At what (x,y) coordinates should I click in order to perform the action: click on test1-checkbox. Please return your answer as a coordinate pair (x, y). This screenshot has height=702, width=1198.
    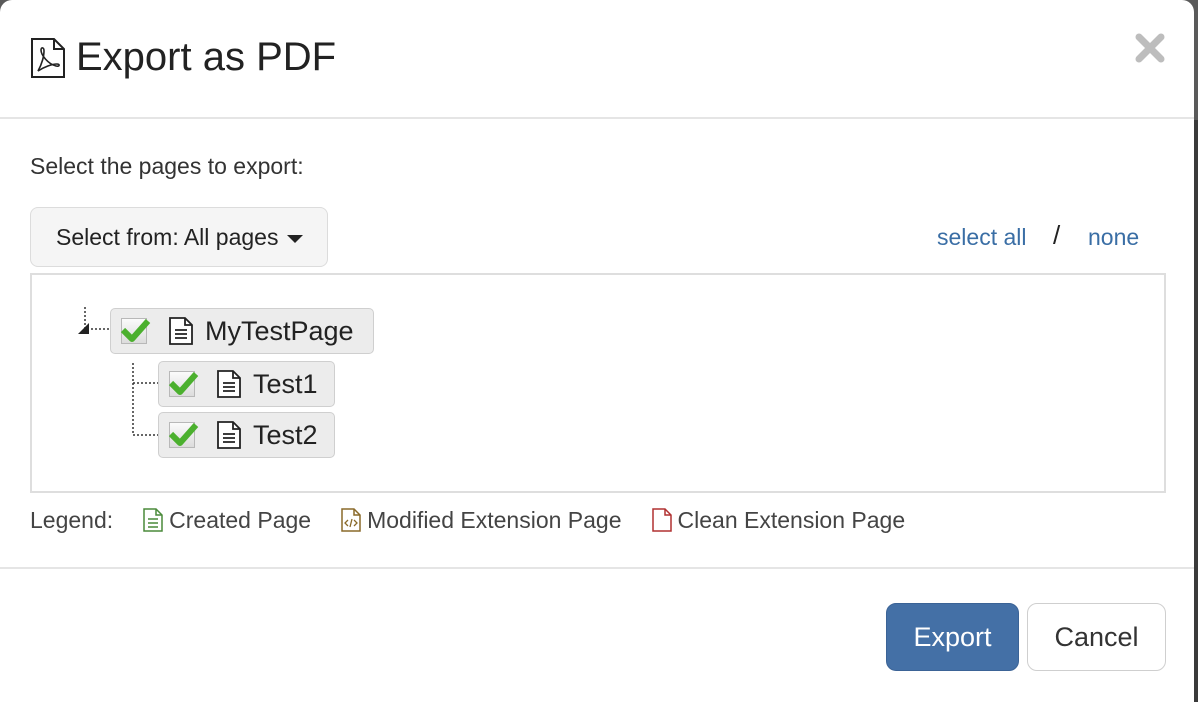
    Looking at the image, I should click on (183, 384).